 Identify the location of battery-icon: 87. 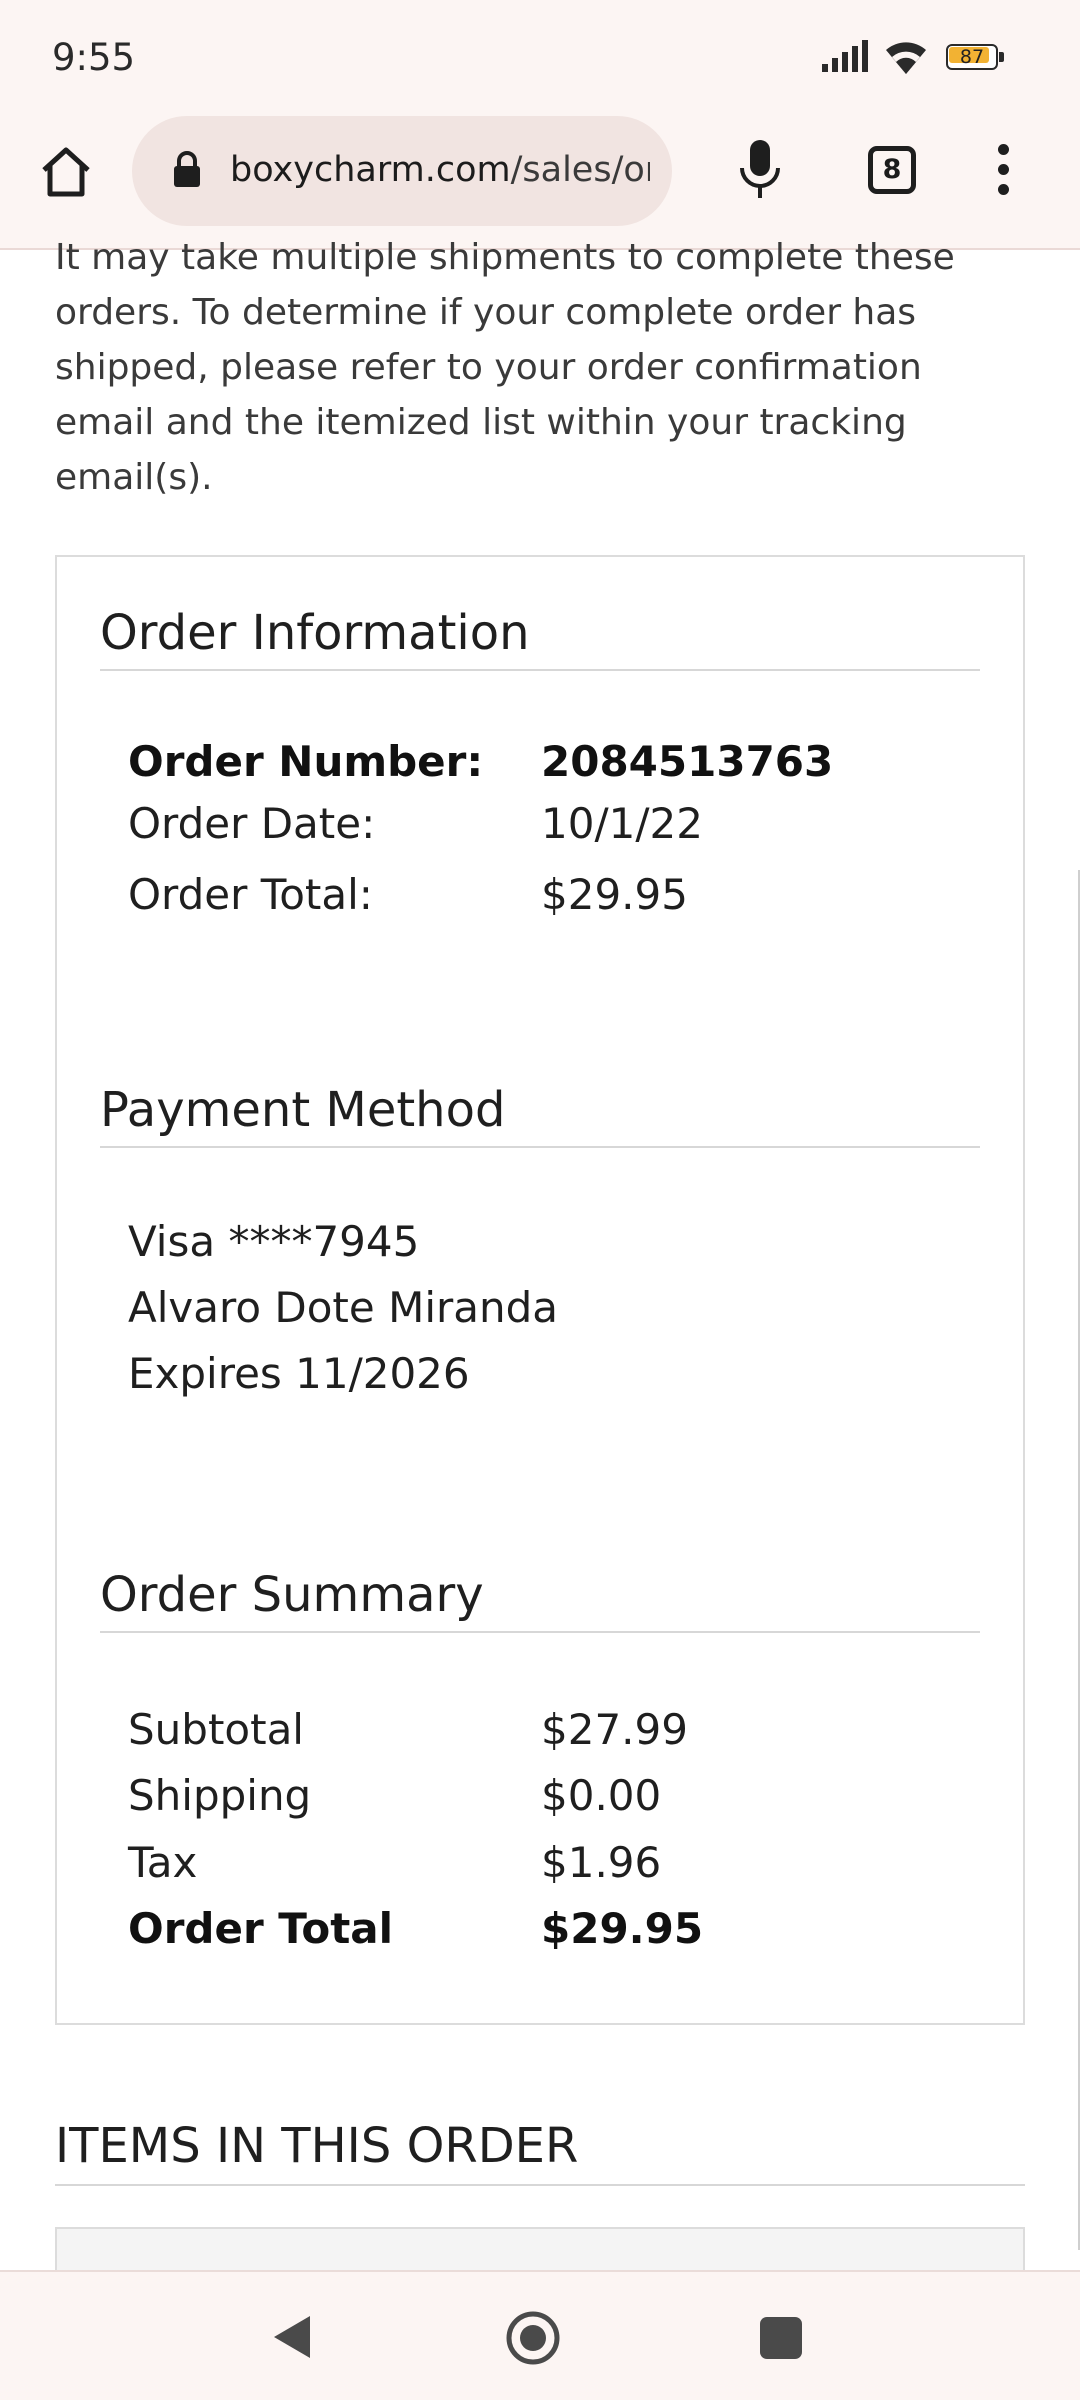
(976, 58).